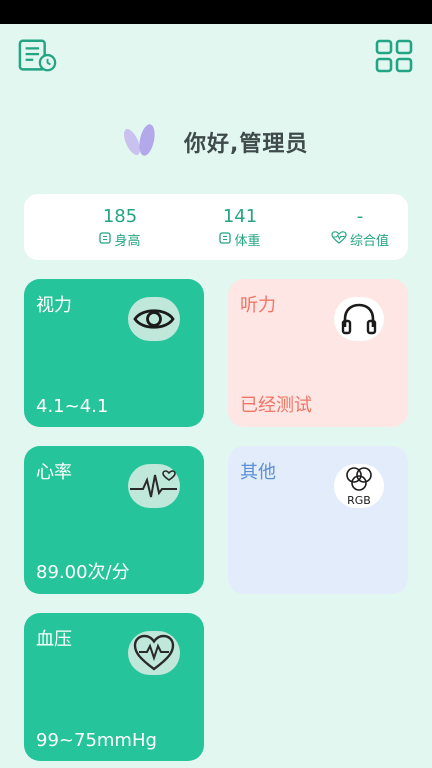 This screenshot has height=768, width=432. Describe the element at coordinates (225, 239) in the screenshot. I see `weight-icon` at that location.